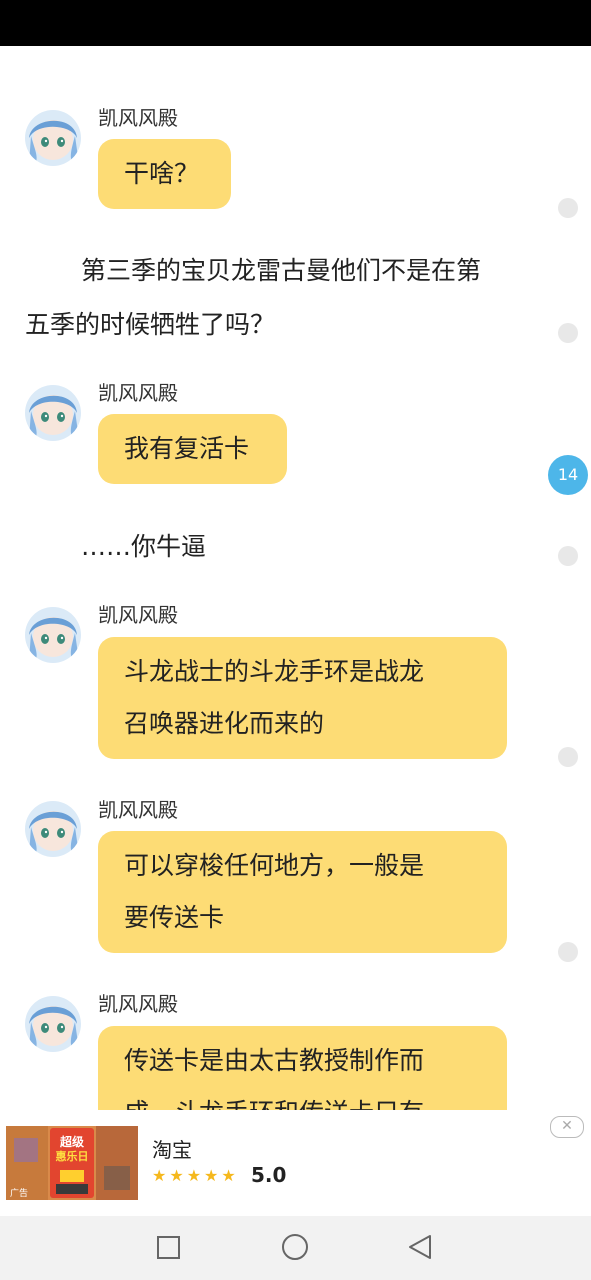  Describe the element at coordinates (302, 1098) in the screenshot. I see `message-line: 成，斗龙手环和传送卡只有` at that location.